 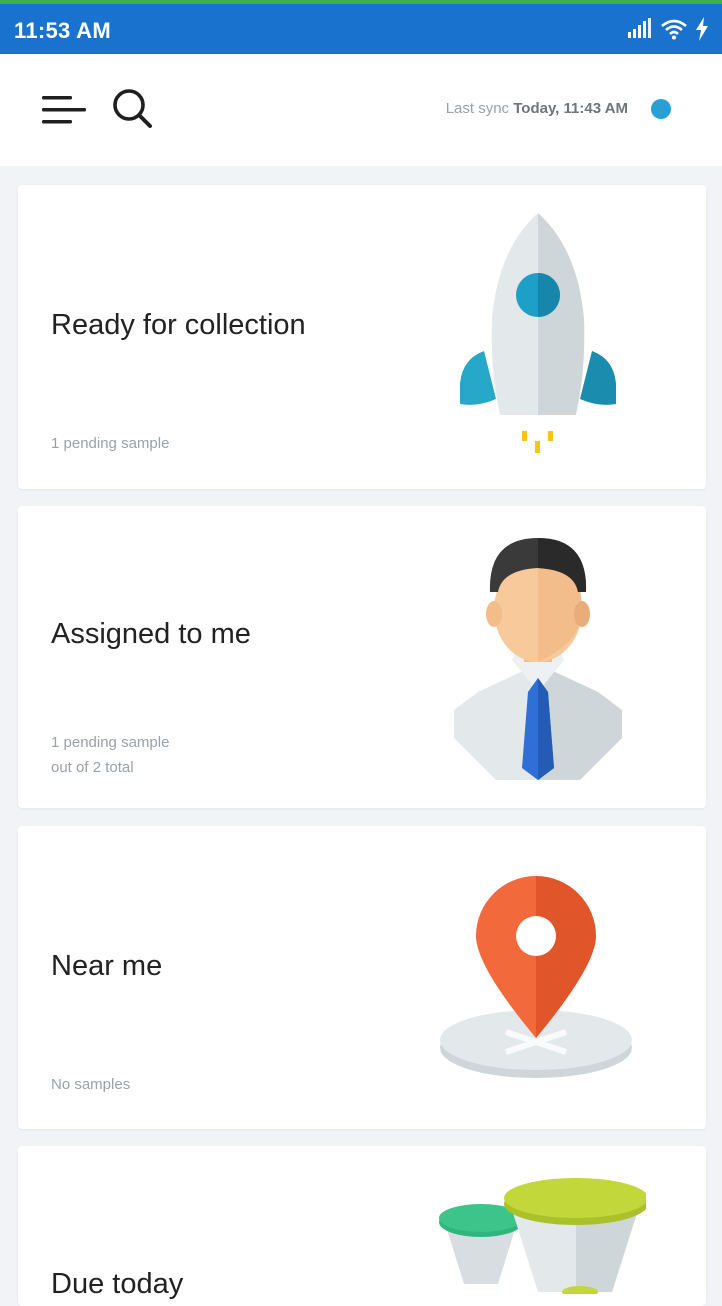 What do you see at coordinates (702, 29) in the screenshot?
I see `charging-icon` at bounding box center [702, 29].